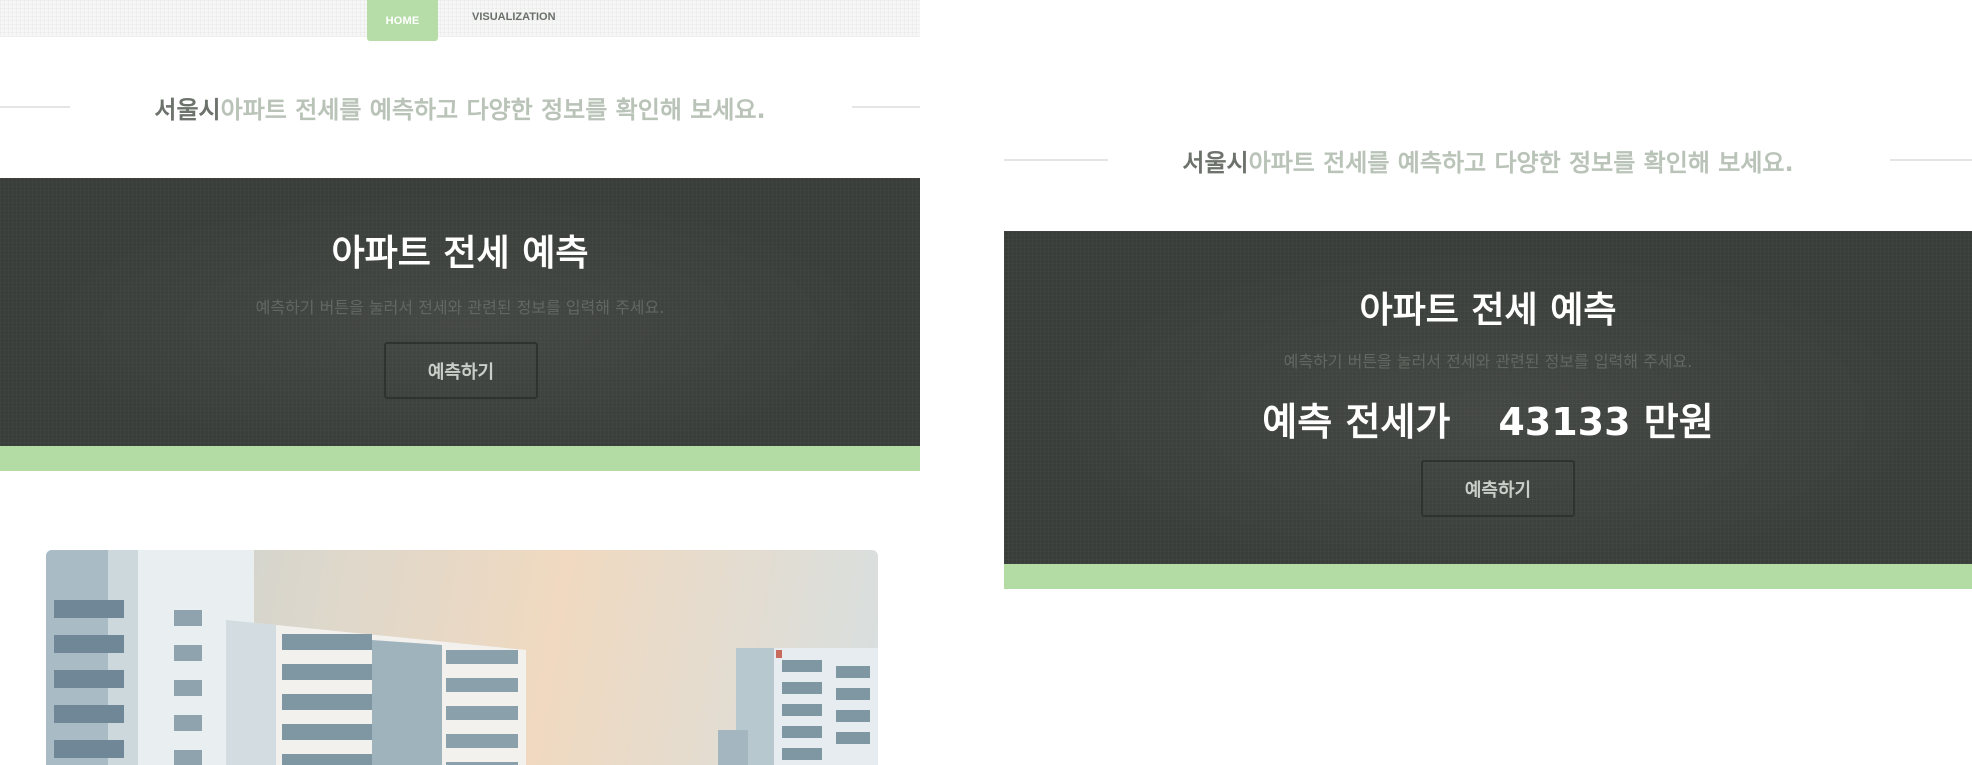  I want to click on apartment-building-image, so click(462, 657).